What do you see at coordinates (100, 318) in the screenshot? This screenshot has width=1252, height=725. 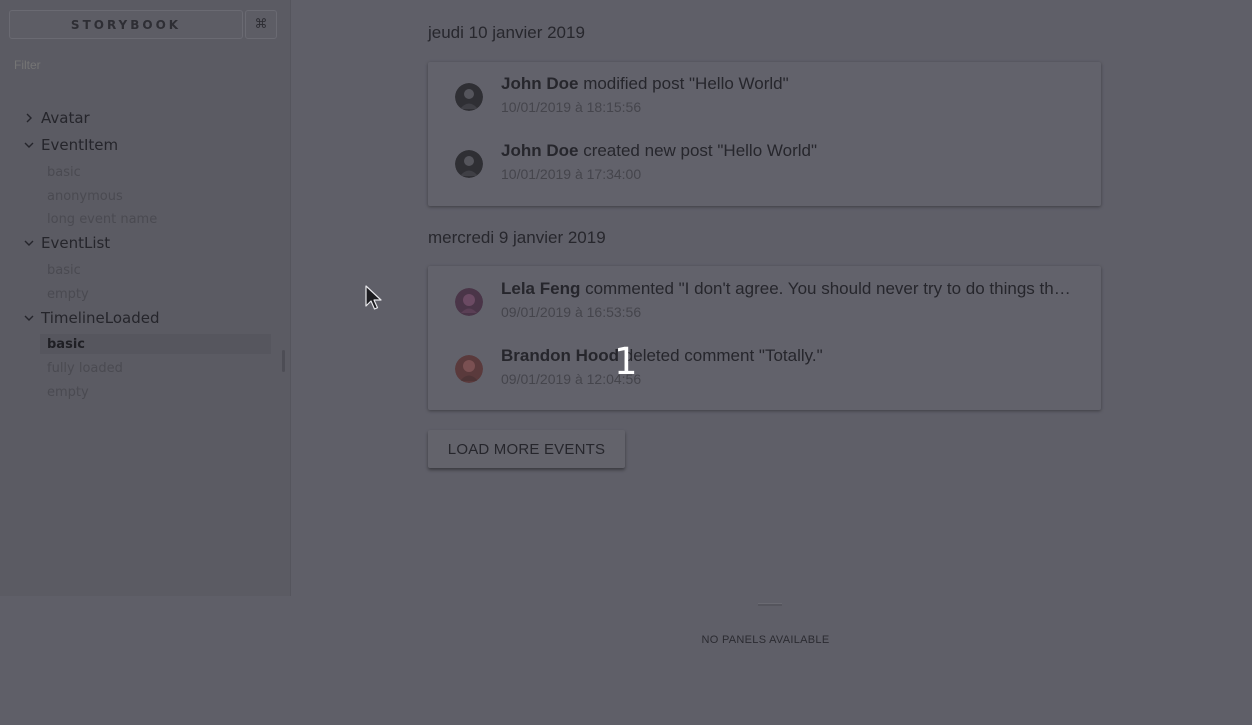 I see `tree-kind-label: TimelineLoaded` at bounding box center [100, 318].